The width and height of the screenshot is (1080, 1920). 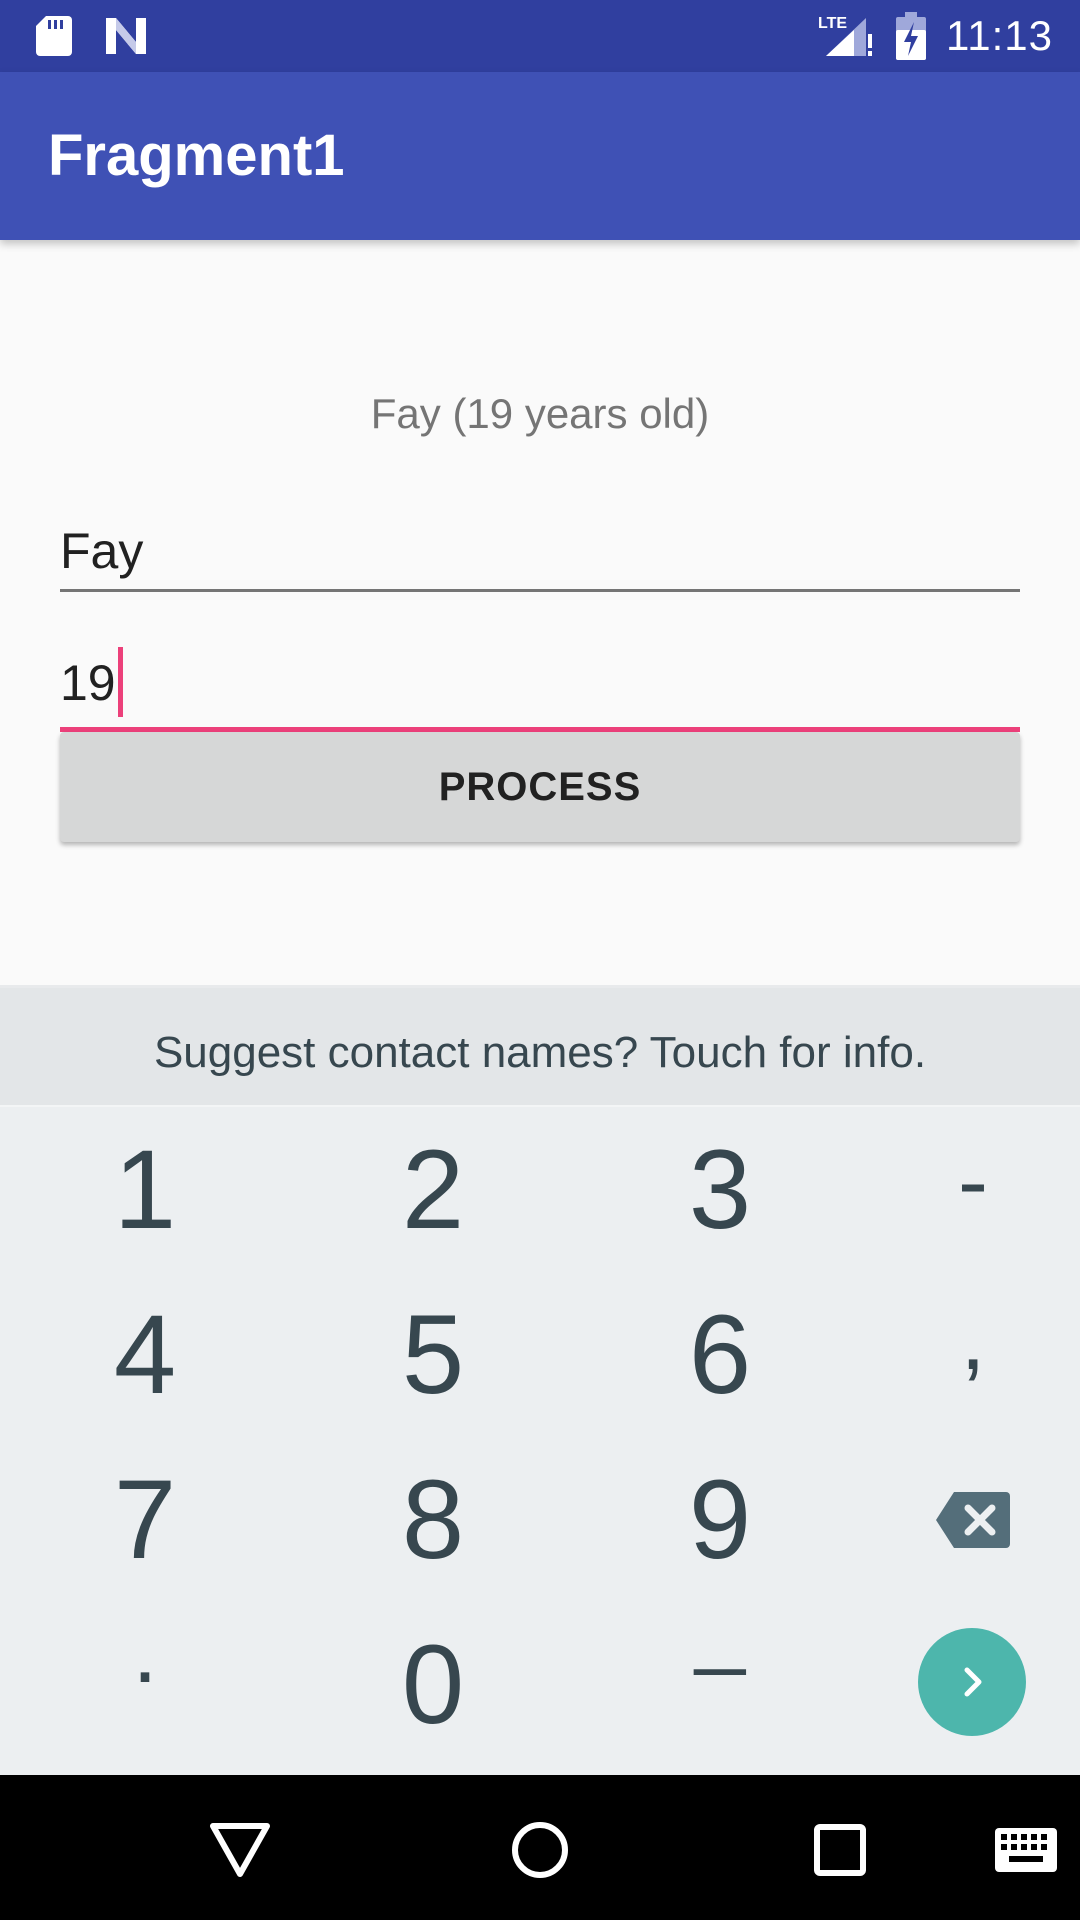 I want to click on lte-signal-icon: LTE, so click(x=845, y=35).